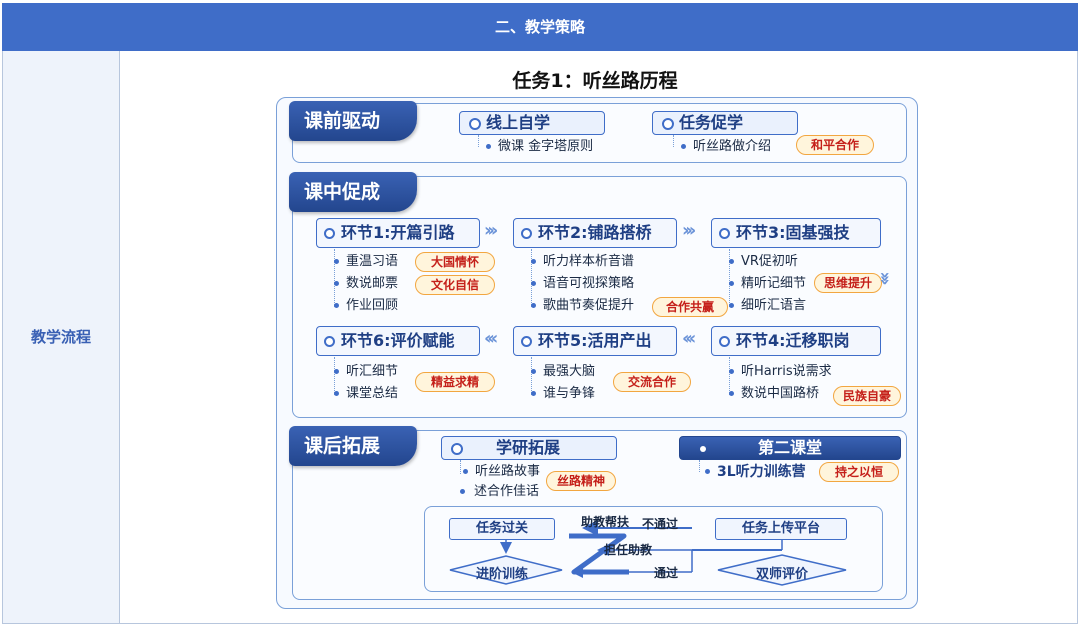 The width and height of the screenshot is (1080, 628). Describe the element at coordinates (835, 145) in the screenshot. I see `value-badge: 和平合作` at that location.